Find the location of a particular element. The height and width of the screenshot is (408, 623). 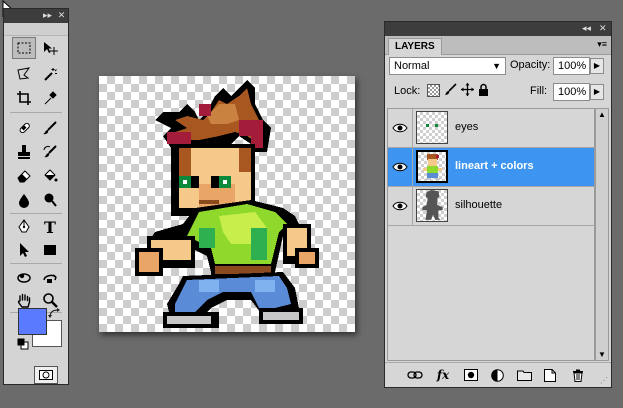

lock-label: Lock: is located at coordinates (407, 91).